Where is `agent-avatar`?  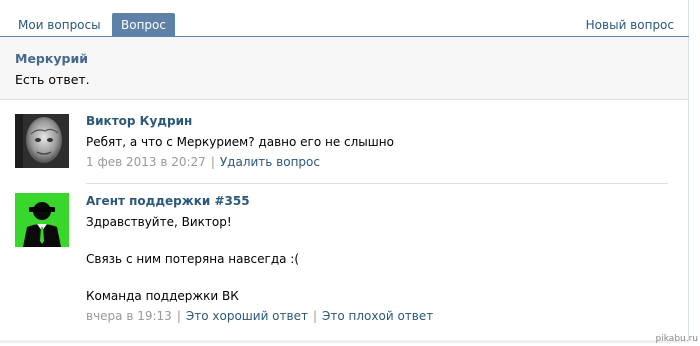
agent-avatar is located at coordinates (42, 220).